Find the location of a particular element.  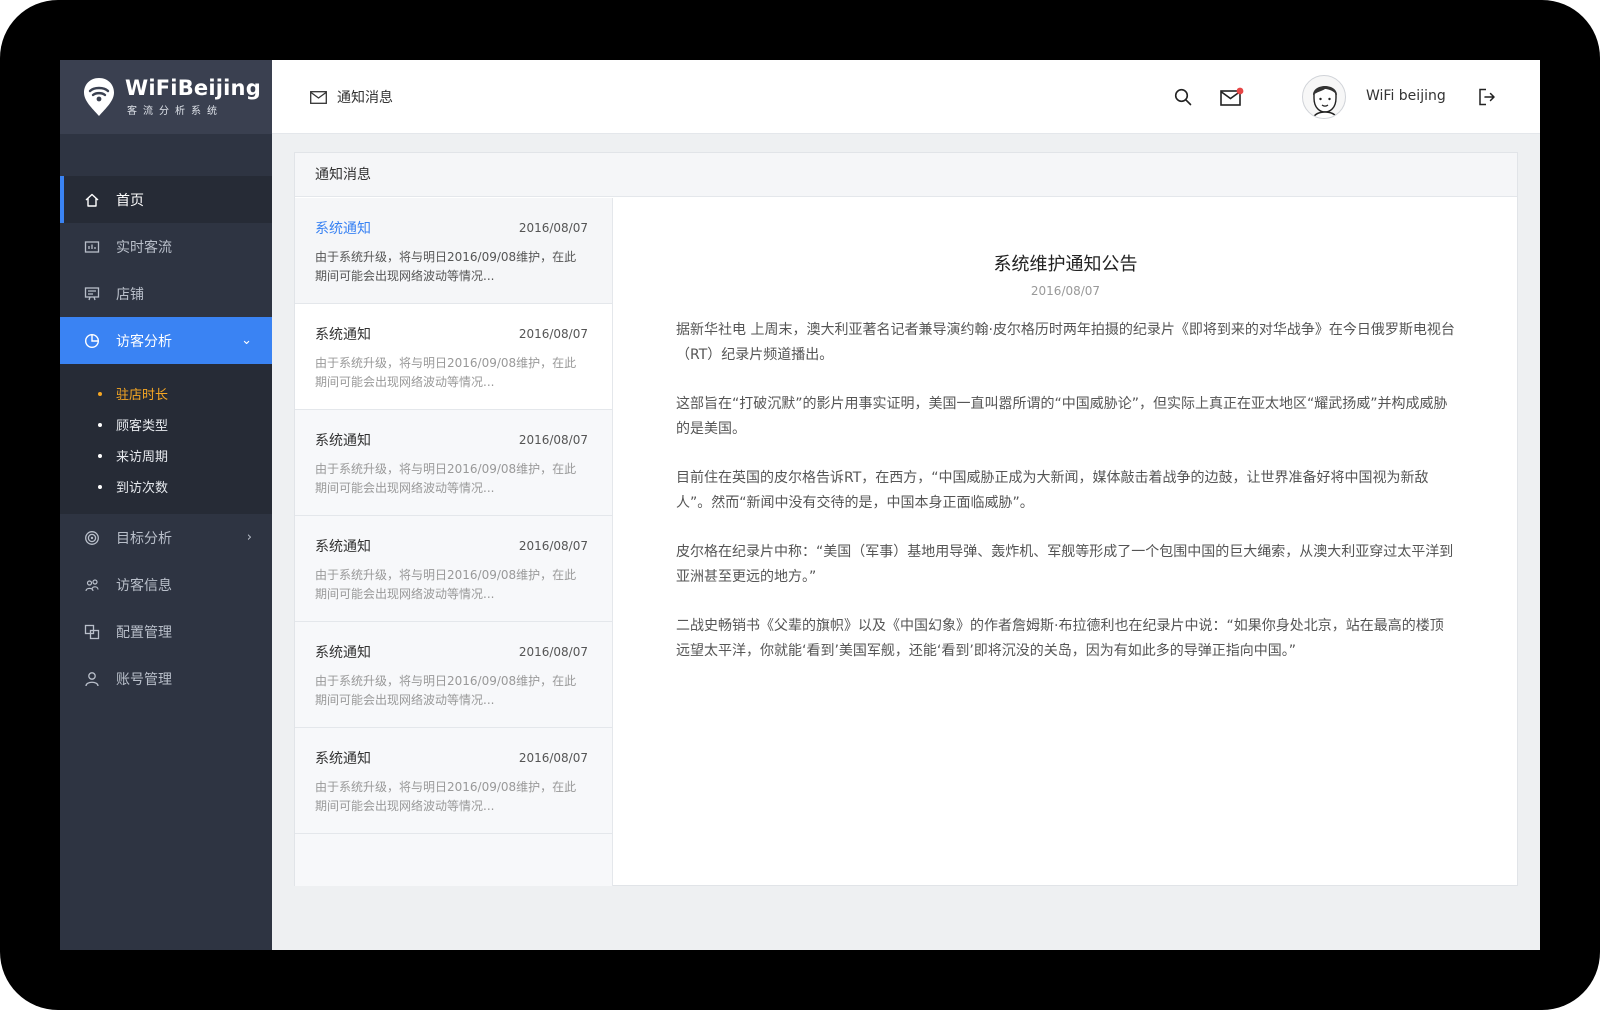

sidebar-item-visitor-info: 访客信息 is located at coordinates (166, 584).